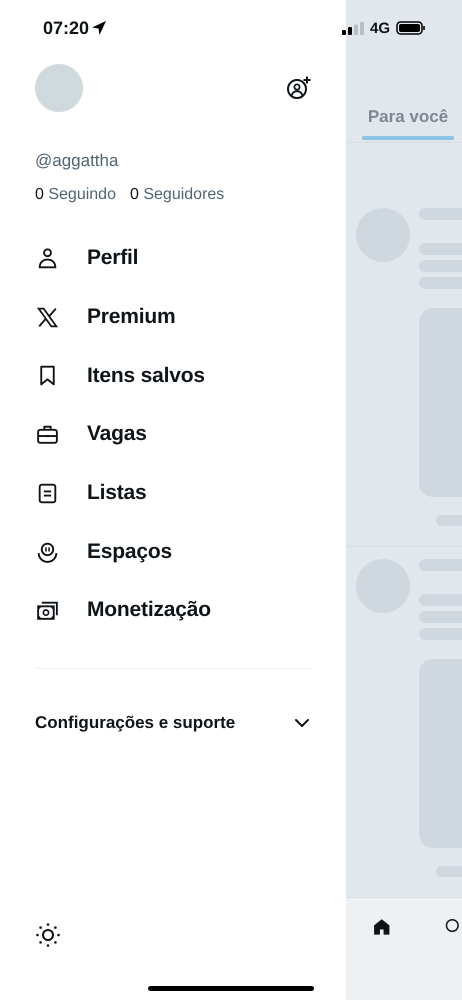 This screenshot has height=1000, width=462. Describe the element at coordinates (411, 28) in the screenshot. I see `battery-icon` at that location.